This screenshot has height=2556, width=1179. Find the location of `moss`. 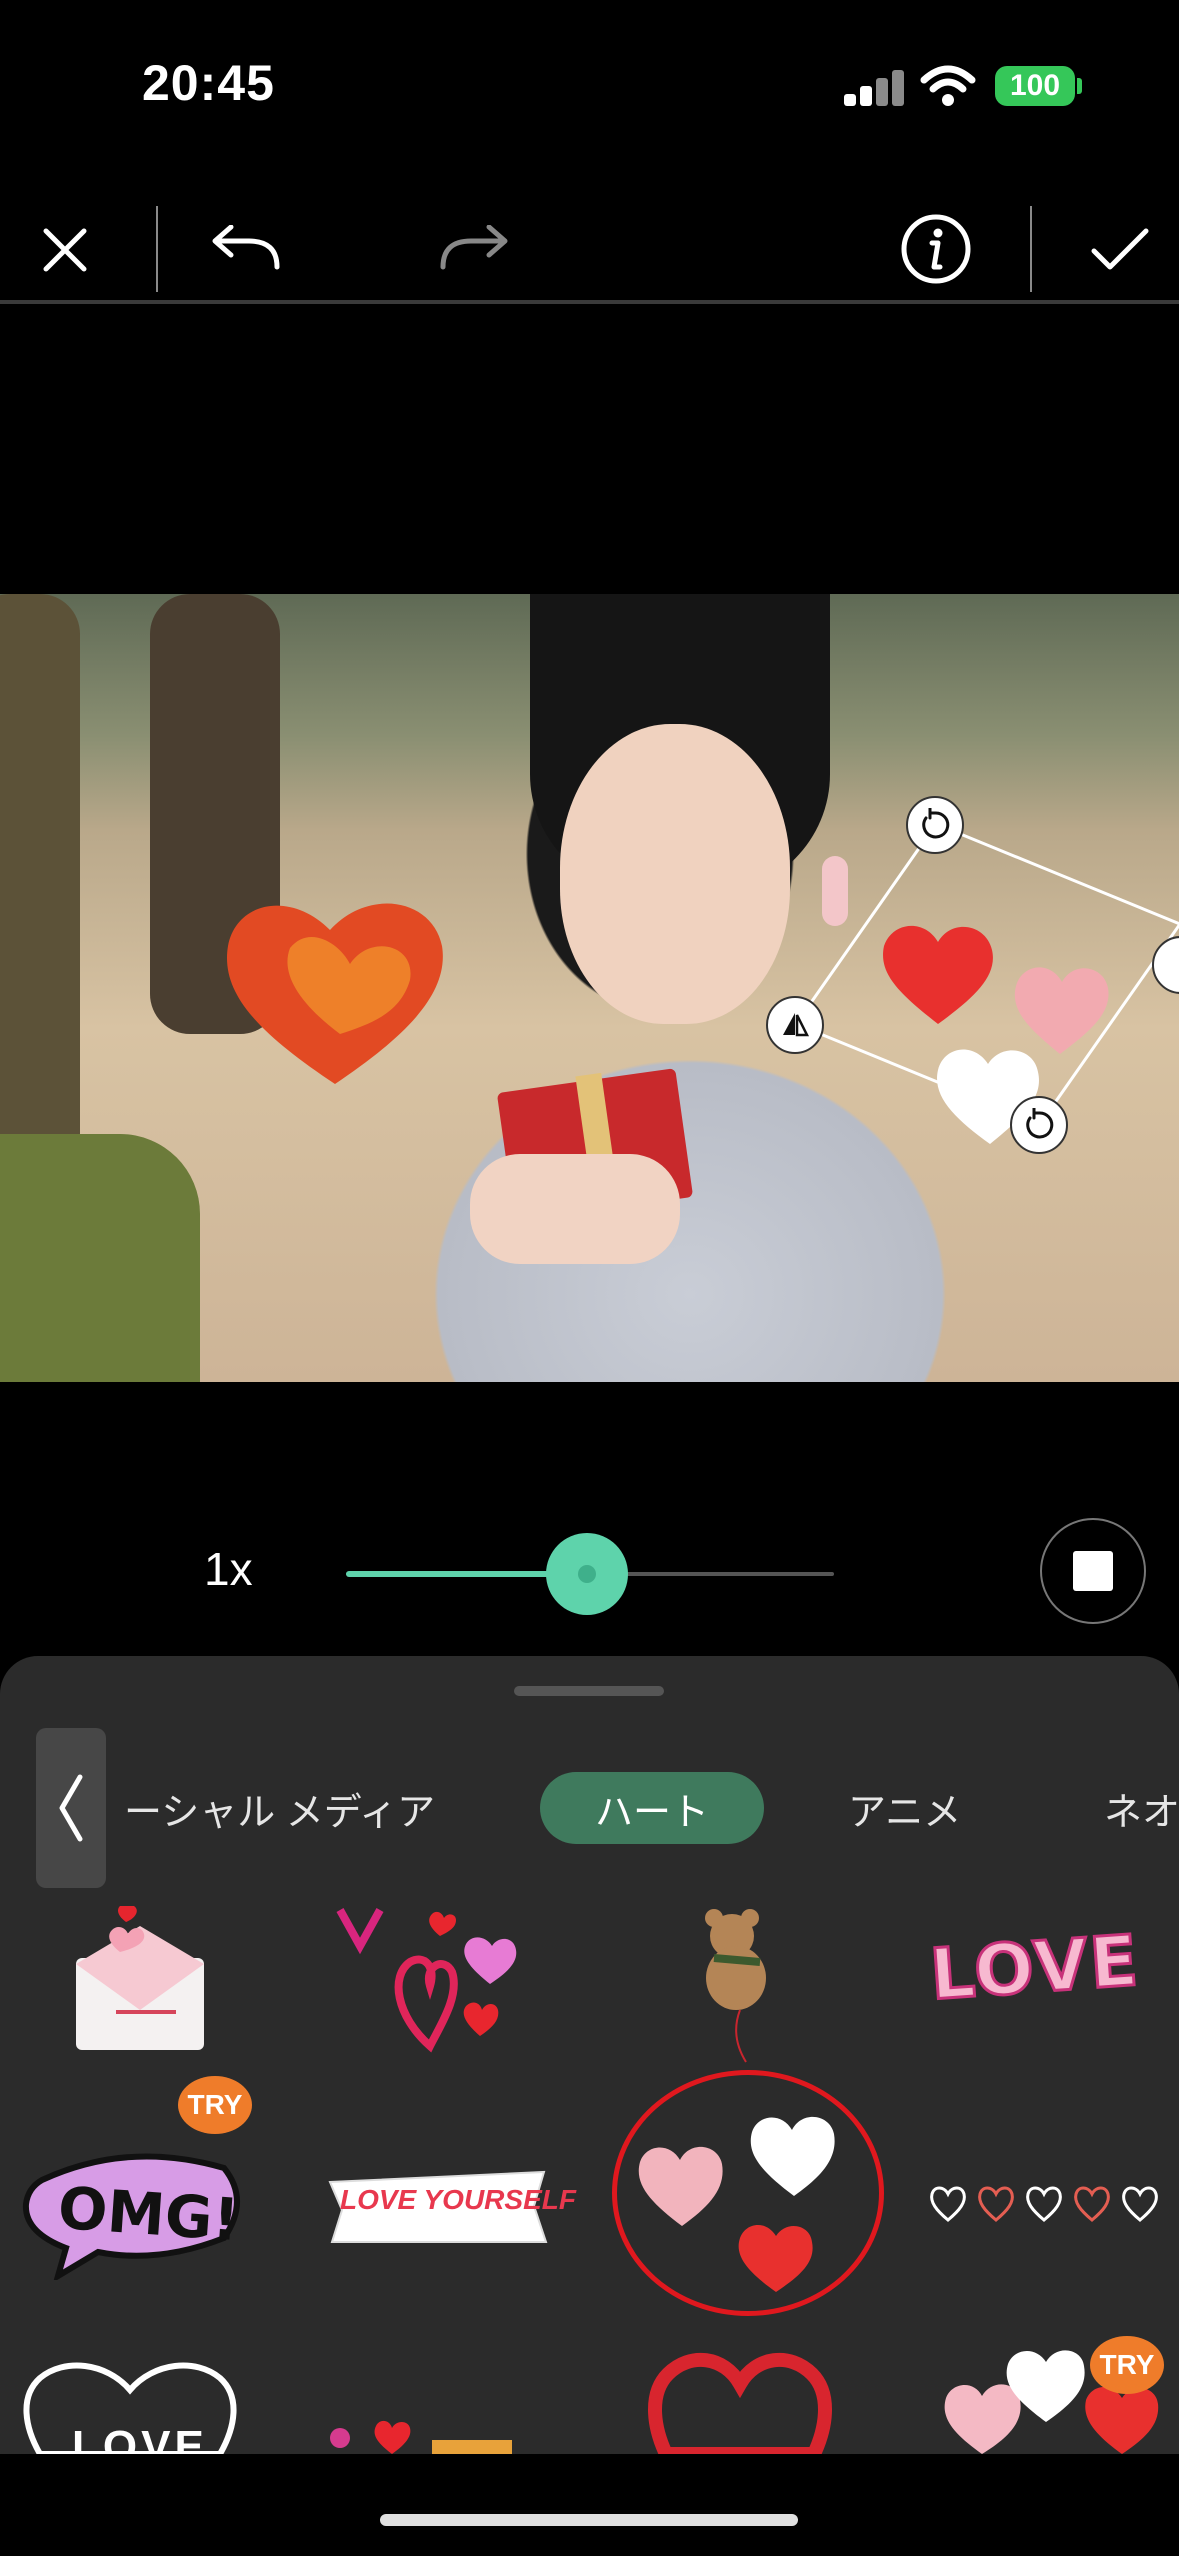

moss is located at coordinates (100, 1258).